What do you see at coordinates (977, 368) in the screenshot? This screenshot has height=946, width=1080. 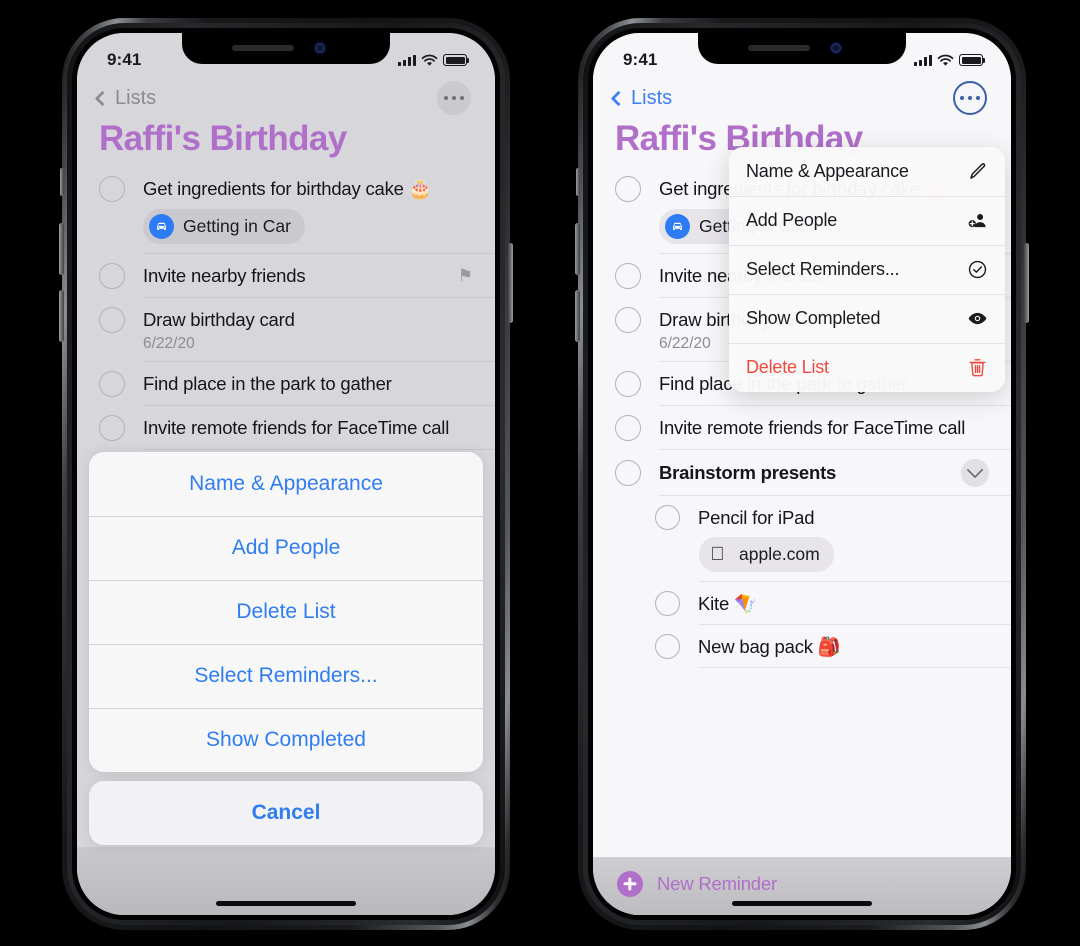 I see `trash-icon` at bounding box center [977, 368].